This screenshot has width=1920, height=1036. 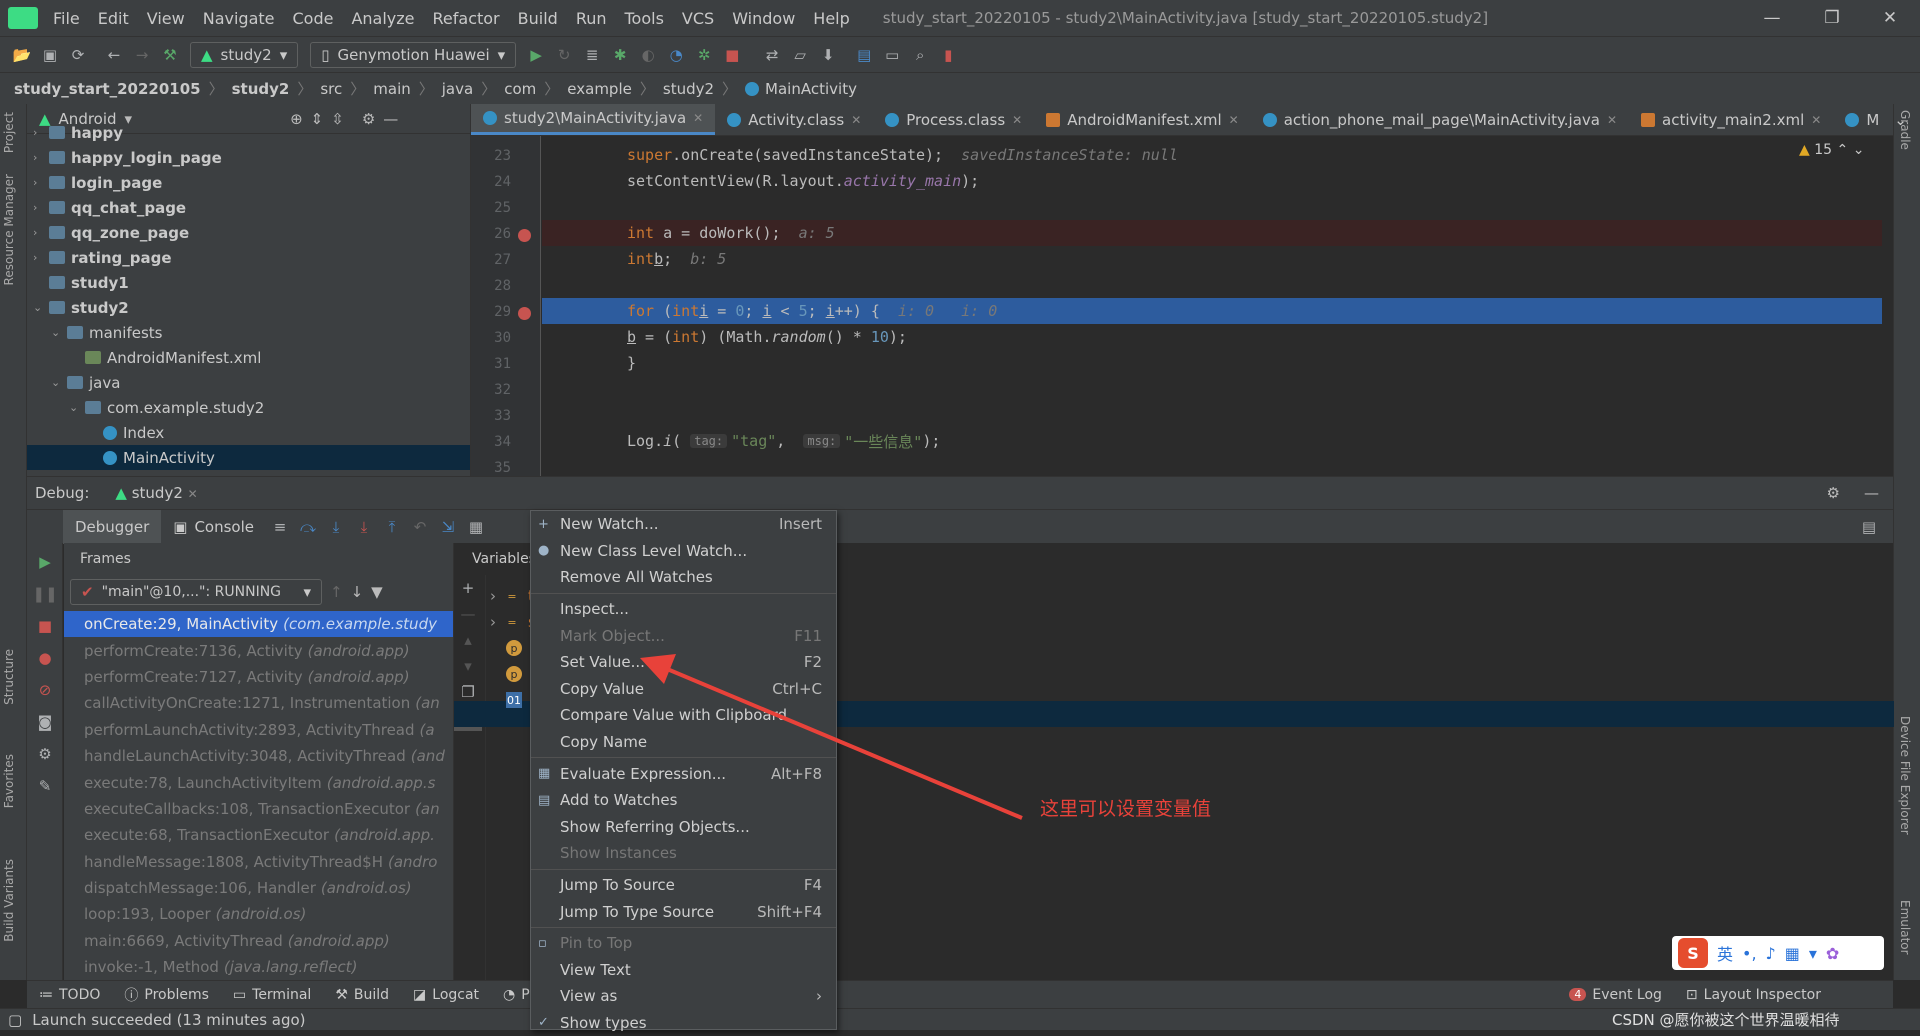 What do you see at coordinates (248, 457) in the screenshot?
I see `tree-node: MainActivity` at bounding box center [248, 457].